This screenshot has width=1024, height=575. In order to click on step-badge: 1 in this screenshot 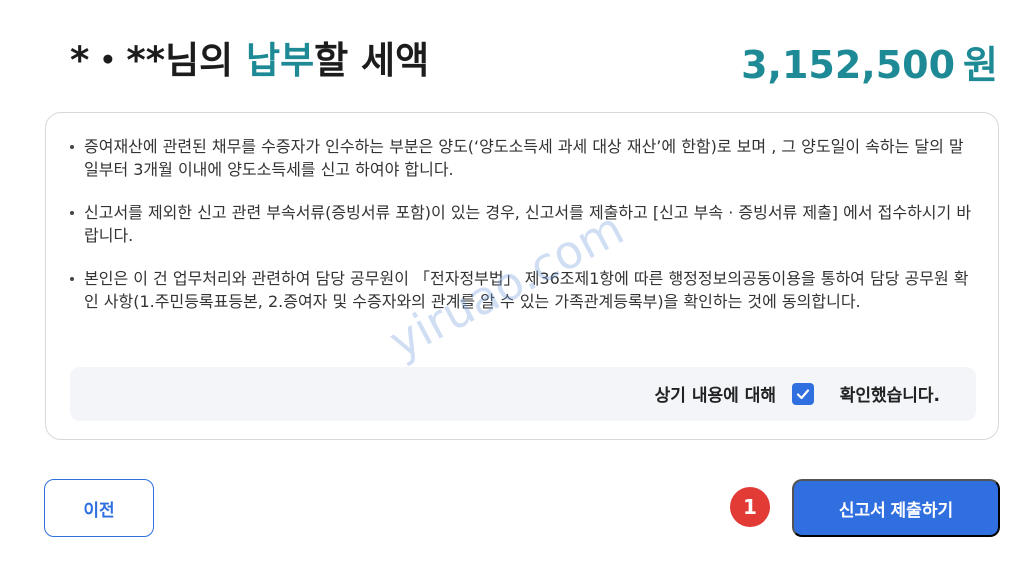, I will do `click(750, 507)`.